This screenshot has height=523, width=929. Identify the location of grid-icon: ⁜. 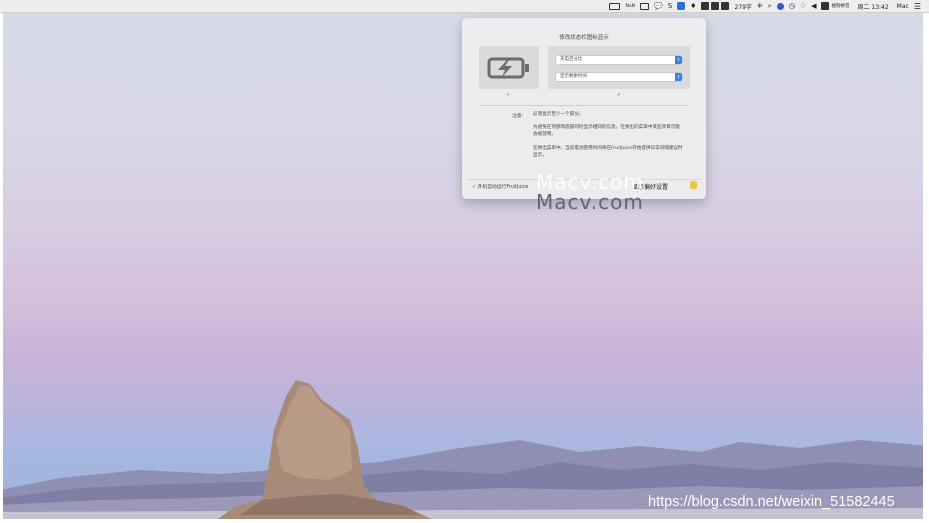
(760, 6).